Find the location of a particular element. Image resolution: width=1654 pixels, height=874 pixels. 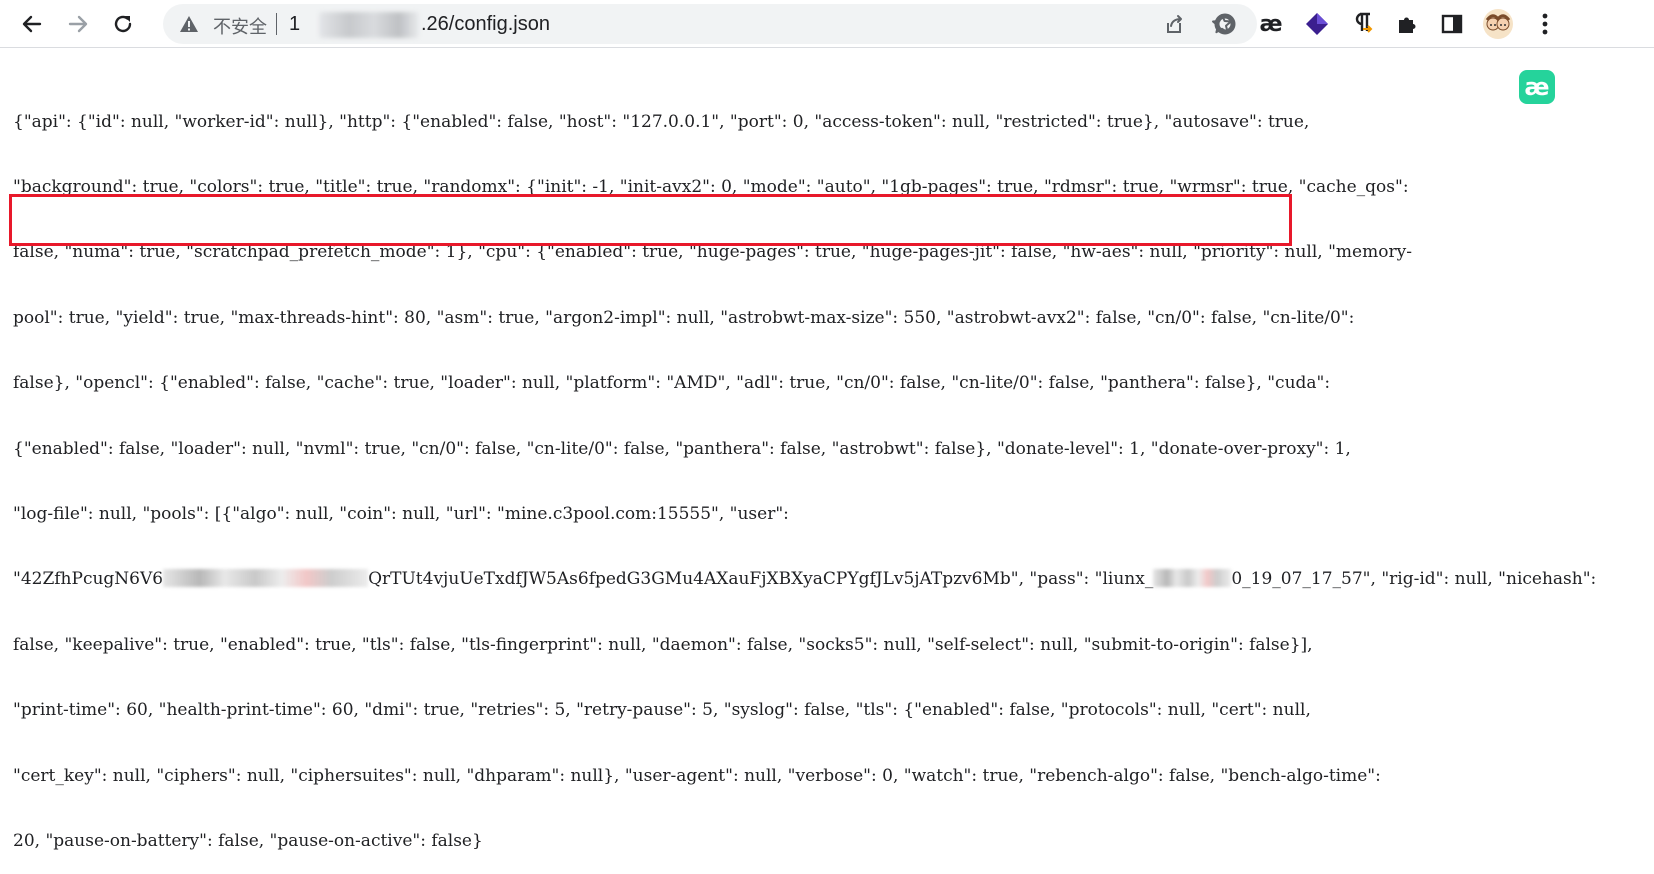

extension-cube-icon is located at coordinates (1317, 24).